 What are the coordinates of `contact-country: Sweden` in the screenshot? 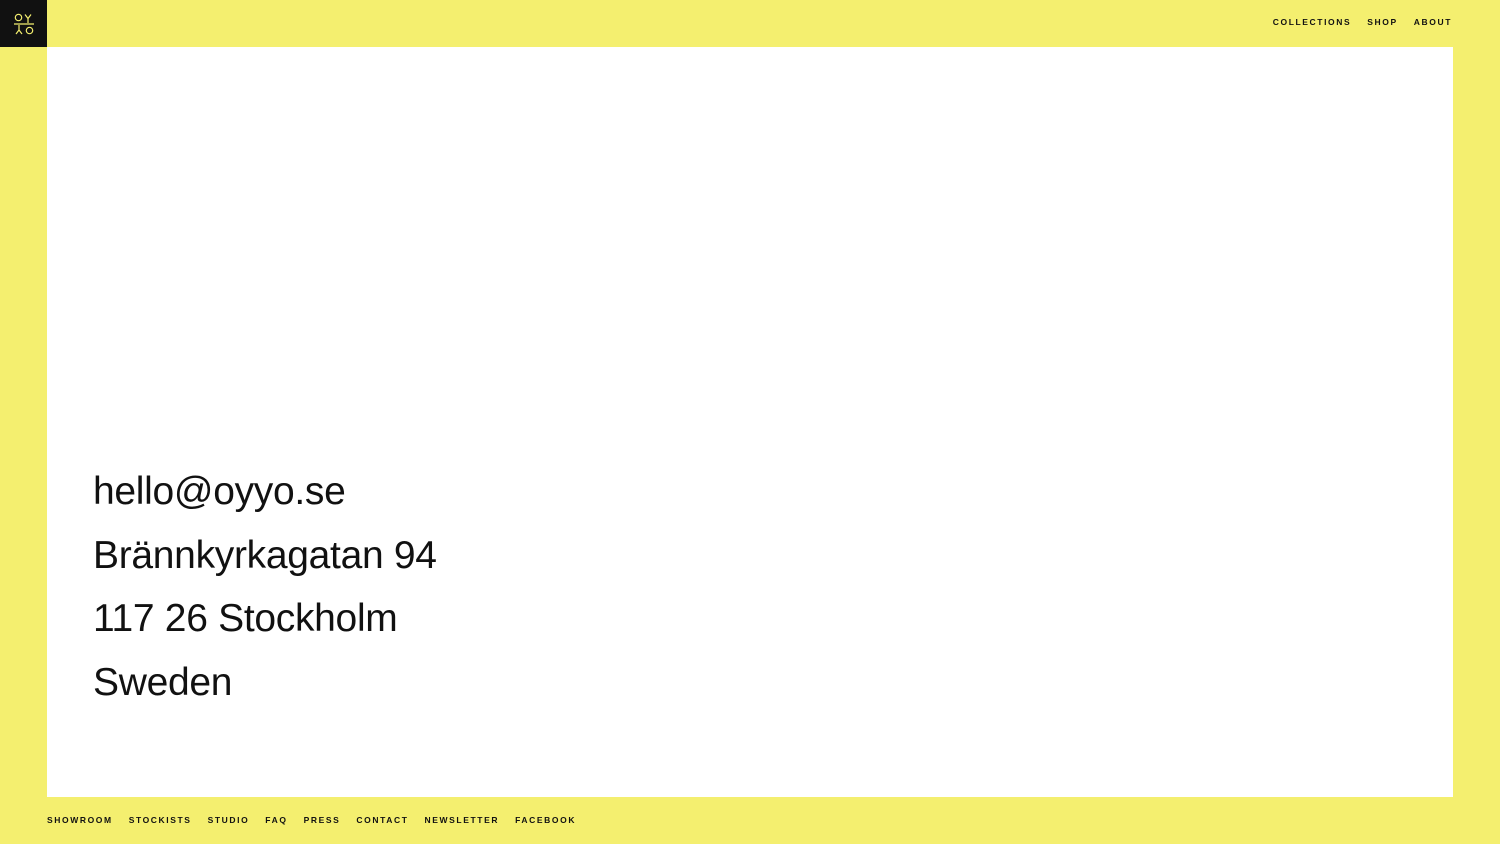 It's located at (163, 682).